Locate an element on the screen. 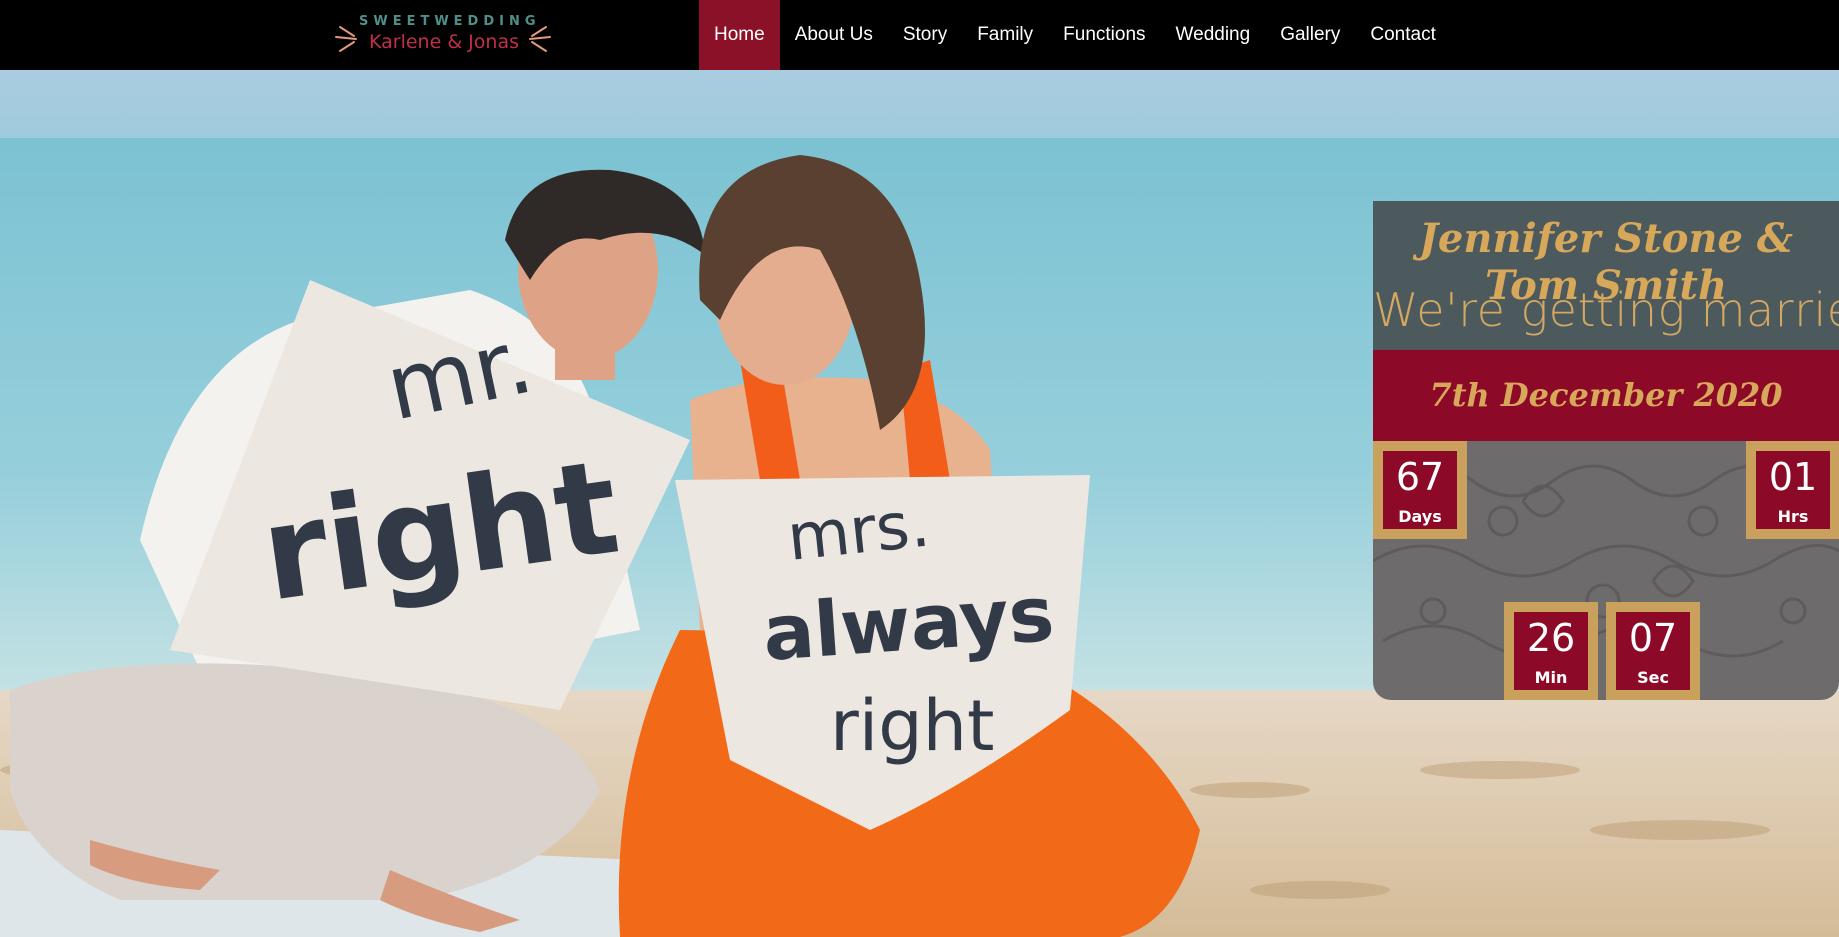  countdown-days: 67 Days is located at coordinates (1420, 490).